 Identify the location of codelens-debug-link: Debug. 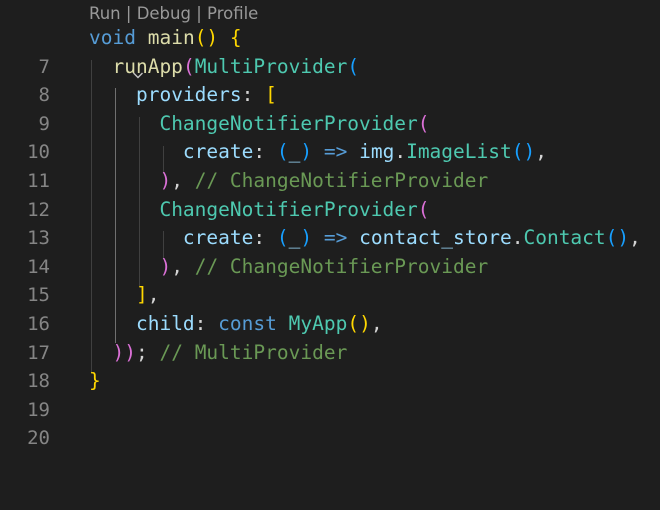
(164, 13).